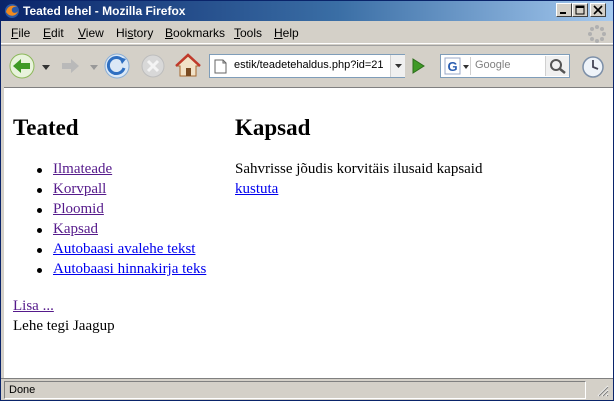 Image resolution: width=614 pixels, height=401 pixels. What do you see at coordinates (597, 34) in the screenshot?
I see `throbber-icon` at bounding box center [597, 34].